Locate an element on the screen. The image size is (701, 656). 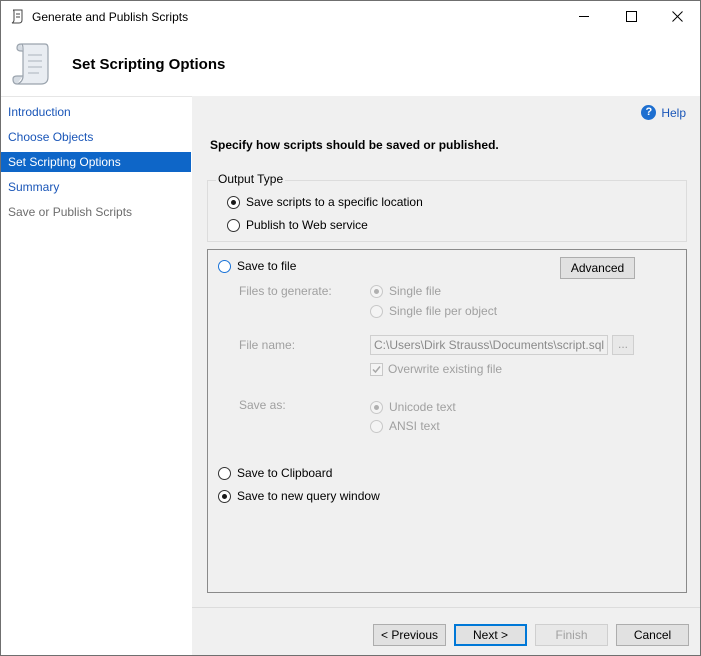
sidebar-item-summary: Summary is located at coordinates (96, 187).